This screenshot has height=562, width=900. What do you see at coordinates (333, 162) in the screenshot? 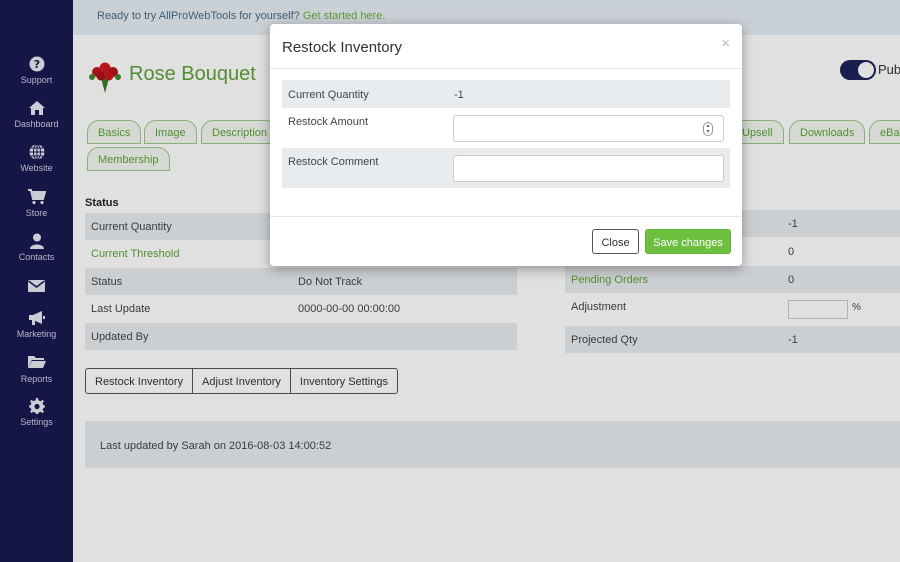
I see `row-label: Restock Comment` at bounding box center [333, 162].